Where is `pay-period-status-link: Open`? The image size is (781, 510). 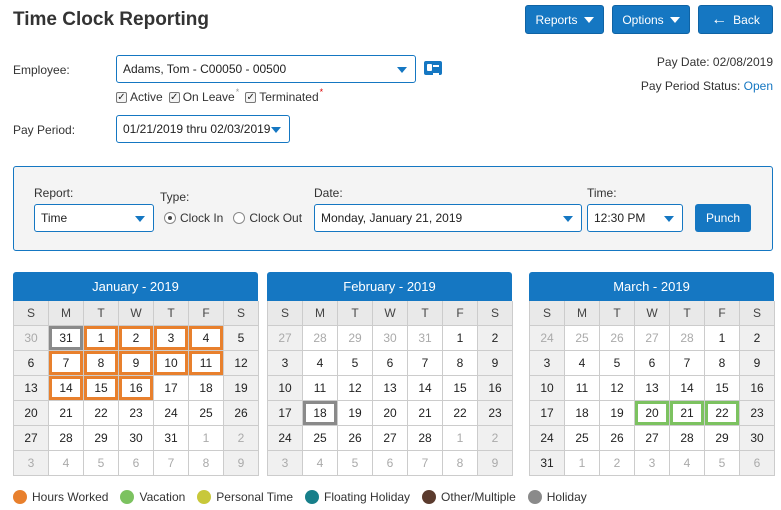 pay-period-status-link: Open is located at coordinates (758, 86).